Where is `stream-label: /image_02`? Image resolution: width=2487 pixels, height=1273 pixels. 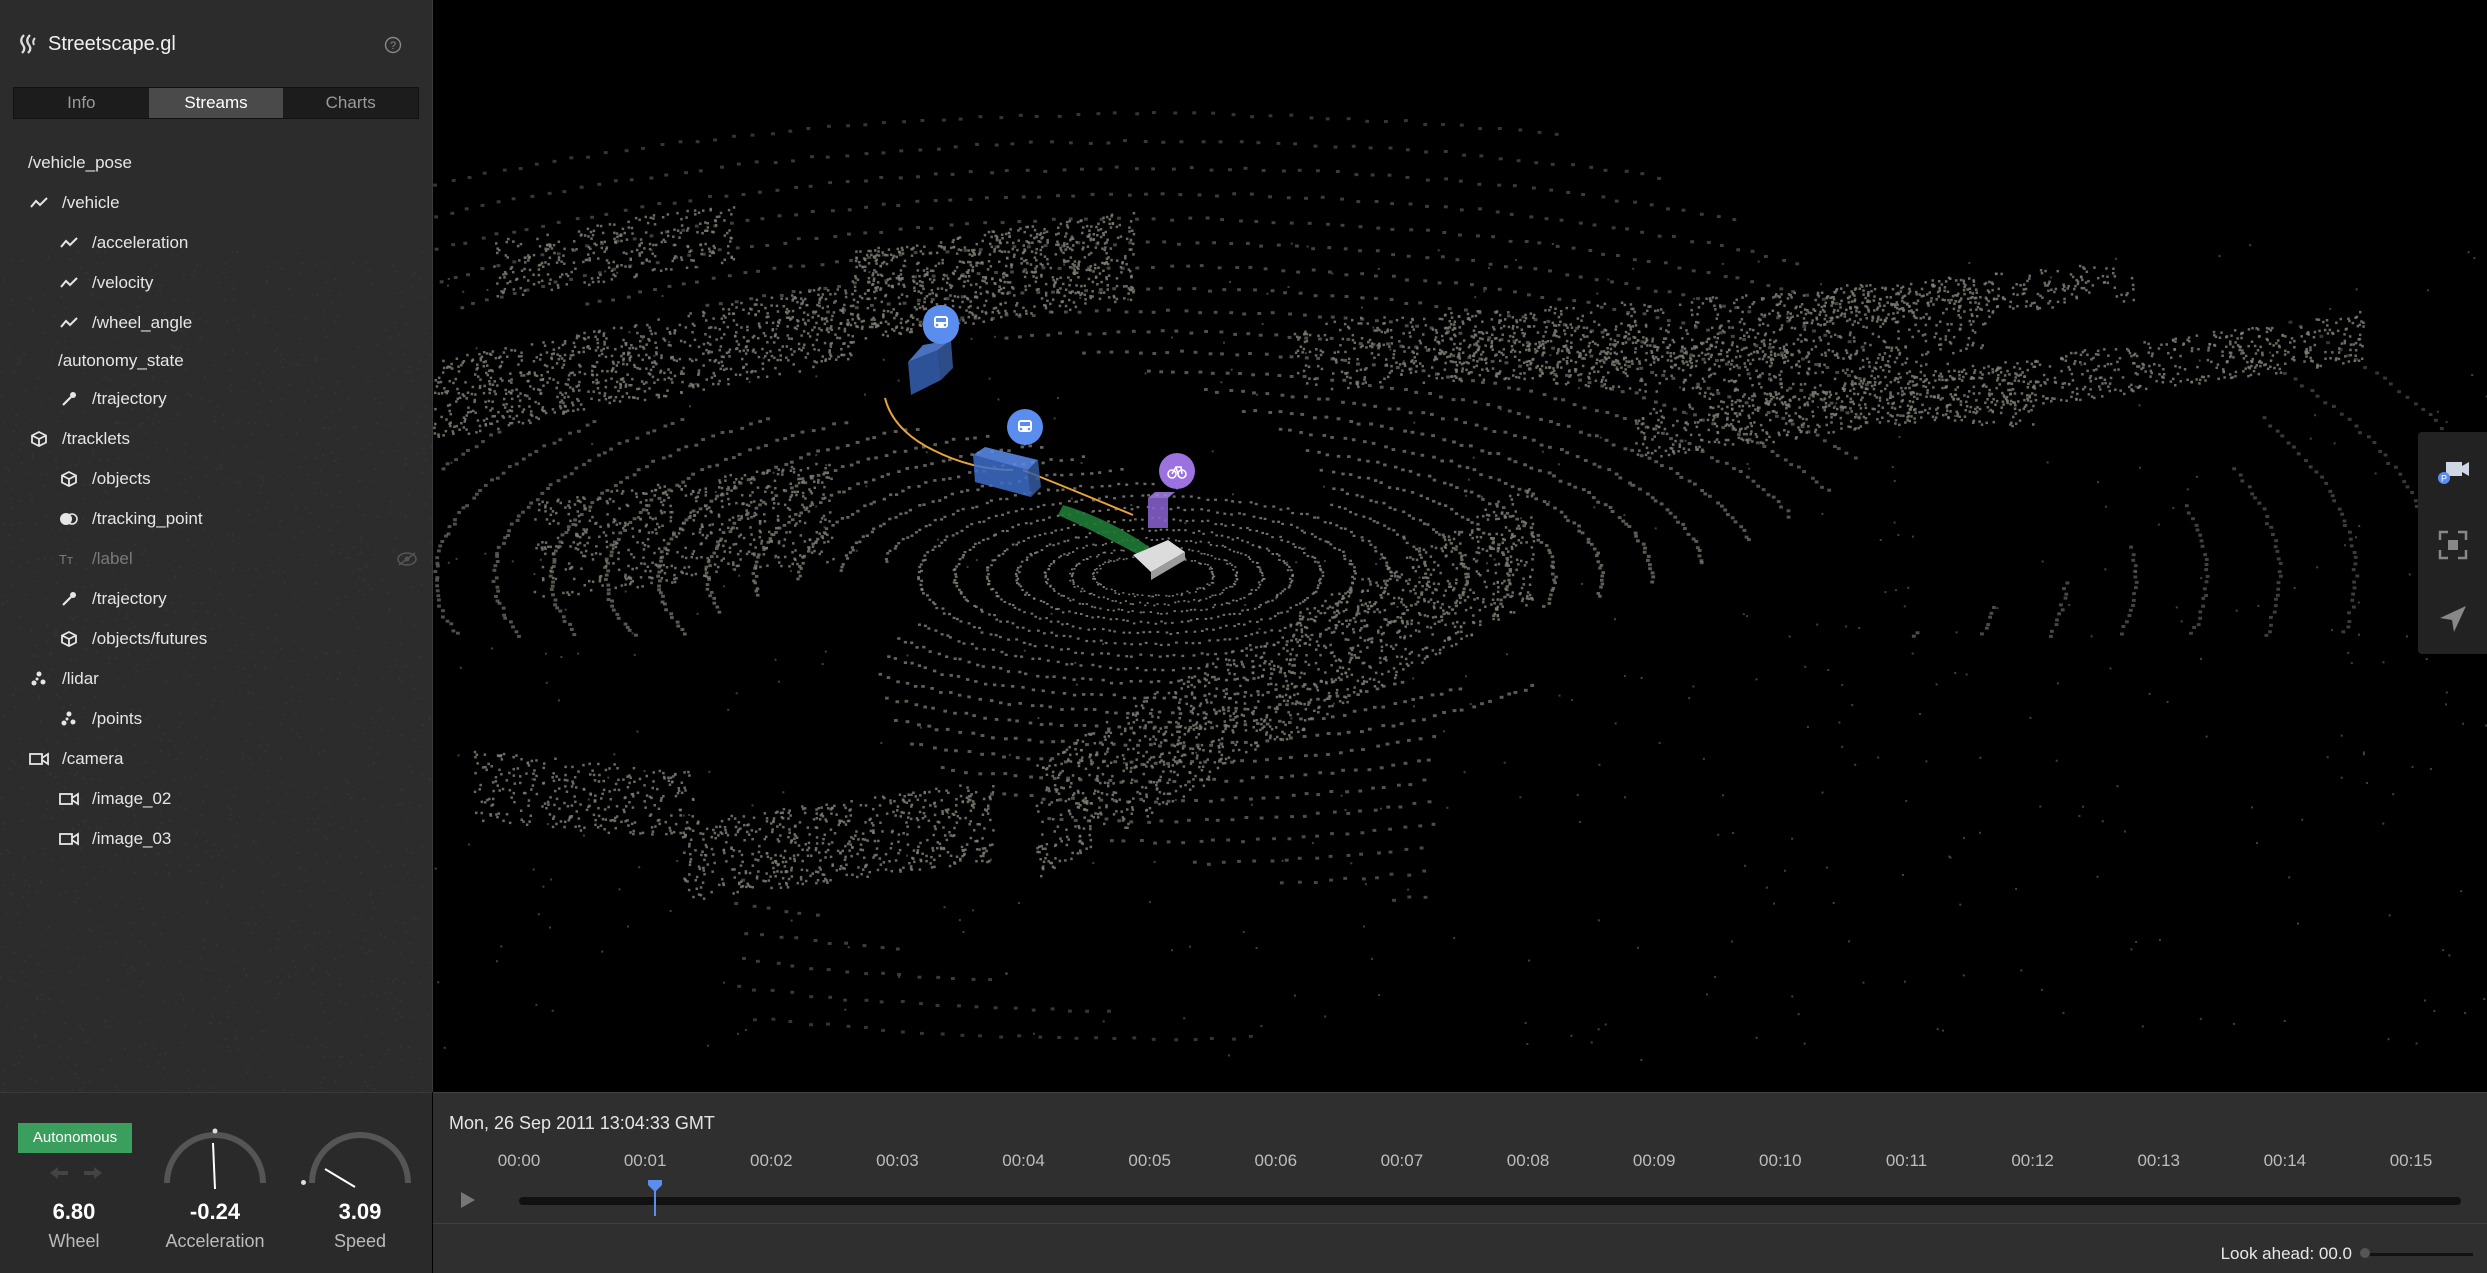 stream-label: /image_02 is located at coordinates (131, 799).